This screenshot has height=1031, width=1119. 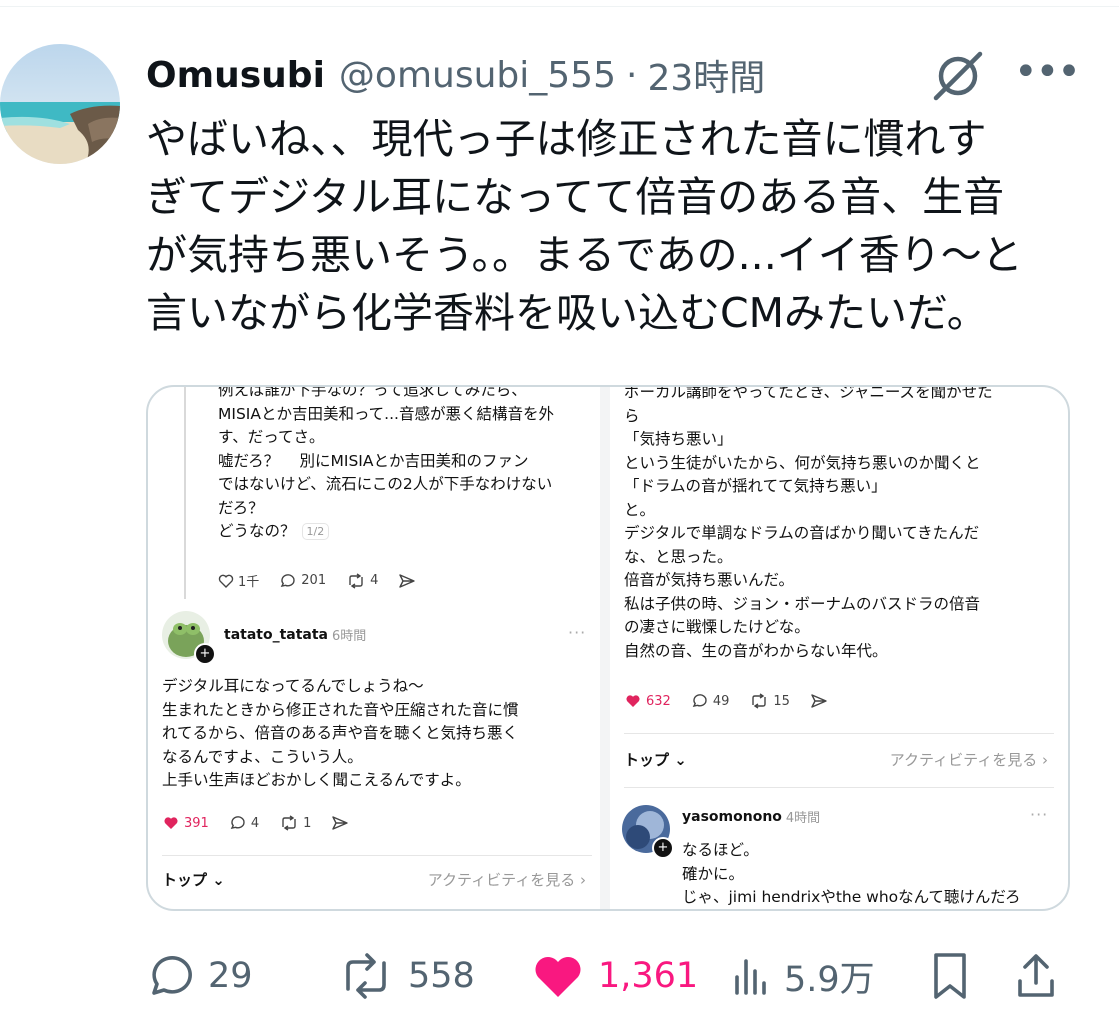 What do you see at coordinates (196, 823) in the screenshot?
I see `like-count: 391` at bounding box center [196, 823].